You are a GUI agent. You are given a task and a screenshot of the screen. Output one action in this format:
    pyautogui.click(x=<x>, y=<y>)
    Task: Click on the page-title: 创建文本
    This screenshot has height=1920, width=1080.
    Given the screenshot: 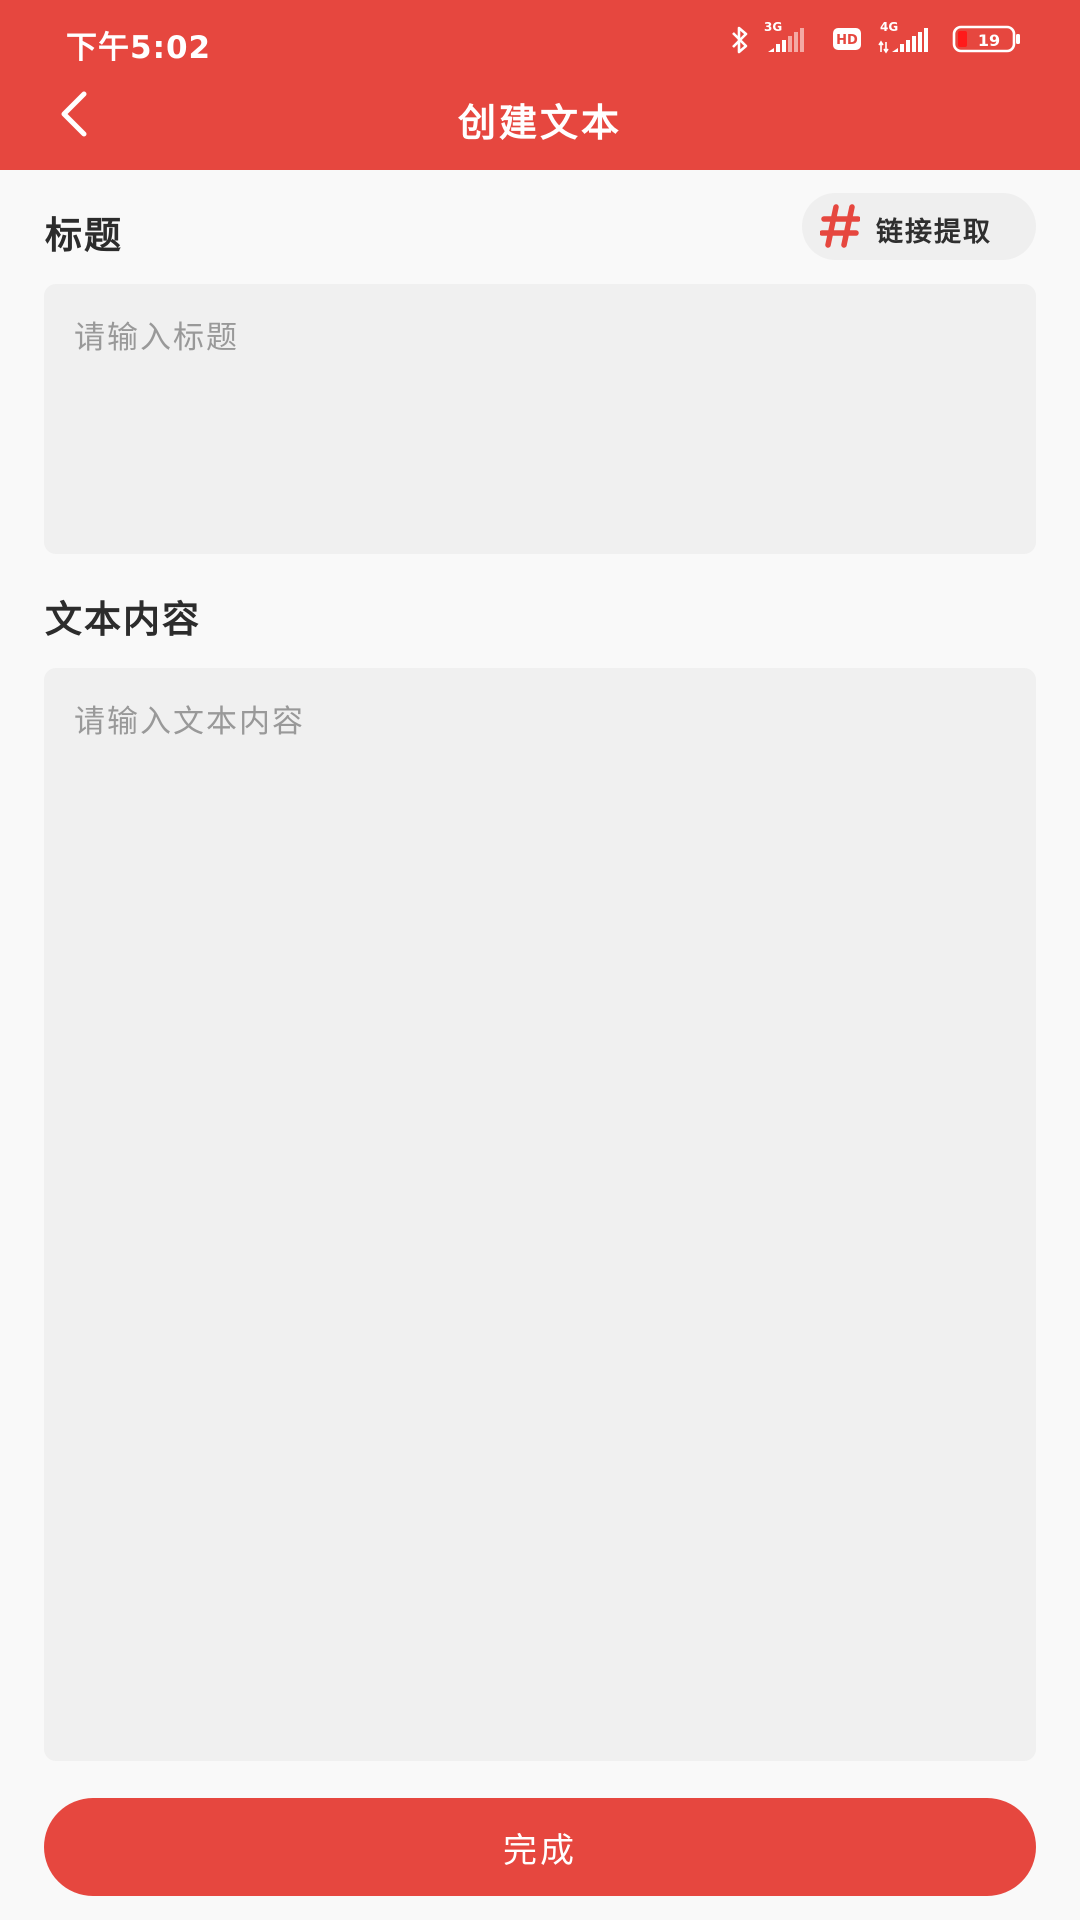 What is the action you would take?
    pyautogui.click(x=539, y=123)
    